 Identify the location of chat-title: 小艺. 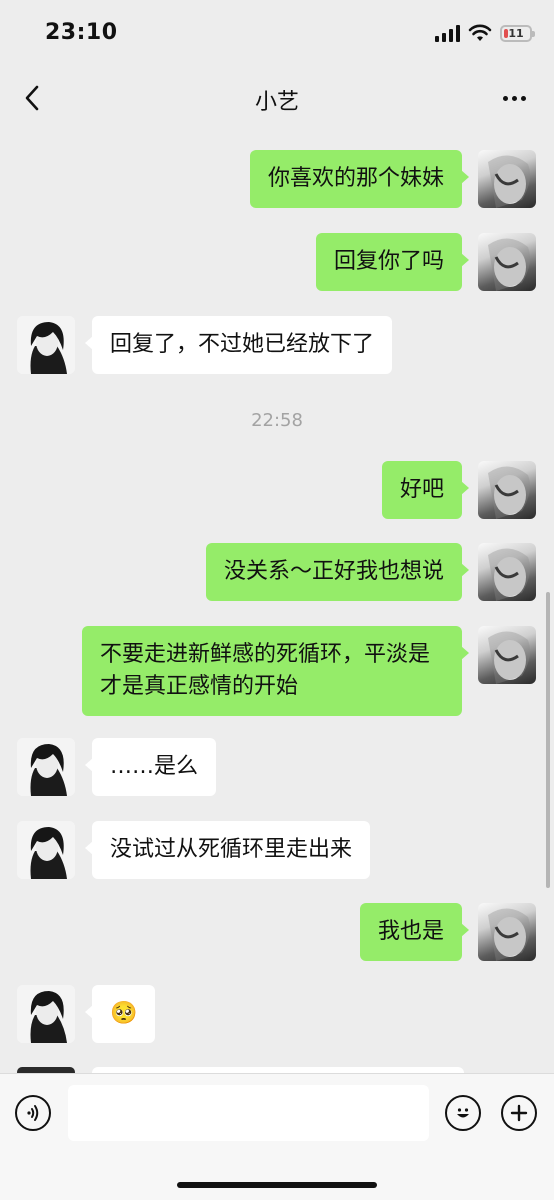
(276, 102).